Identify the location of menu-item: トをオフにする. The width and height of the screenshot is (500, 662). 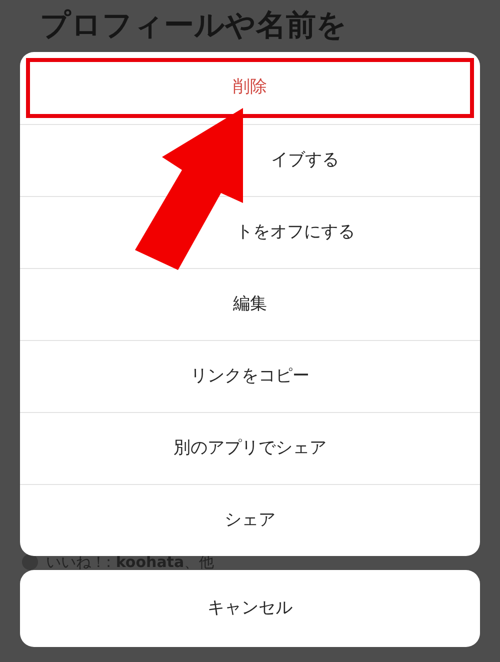
(250, 232).